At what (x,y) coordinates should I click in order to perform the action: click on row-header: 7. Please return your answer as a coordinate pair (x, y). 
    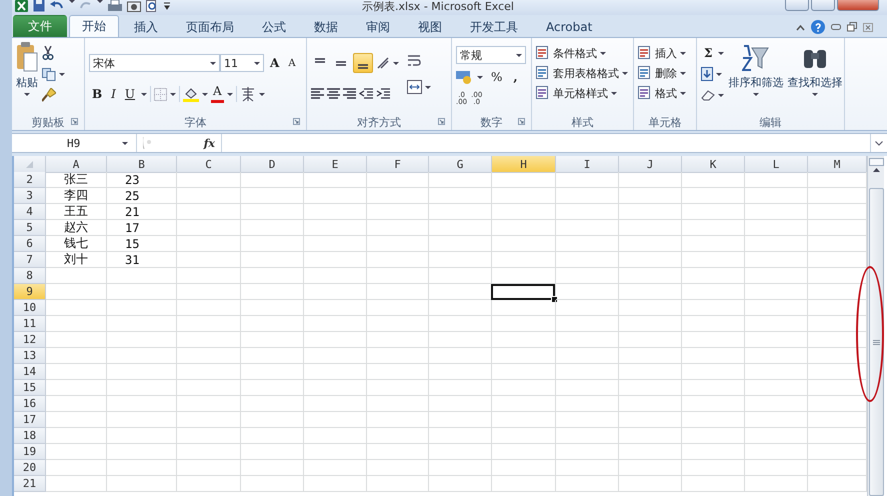
    Looking at the image, I should click on (30, 260).